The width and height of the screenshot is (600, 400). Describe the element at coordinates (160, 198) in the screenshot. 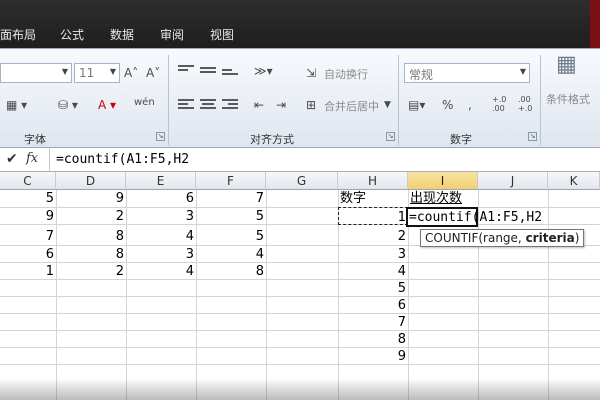

I see `cell-e1: 6` at that location.